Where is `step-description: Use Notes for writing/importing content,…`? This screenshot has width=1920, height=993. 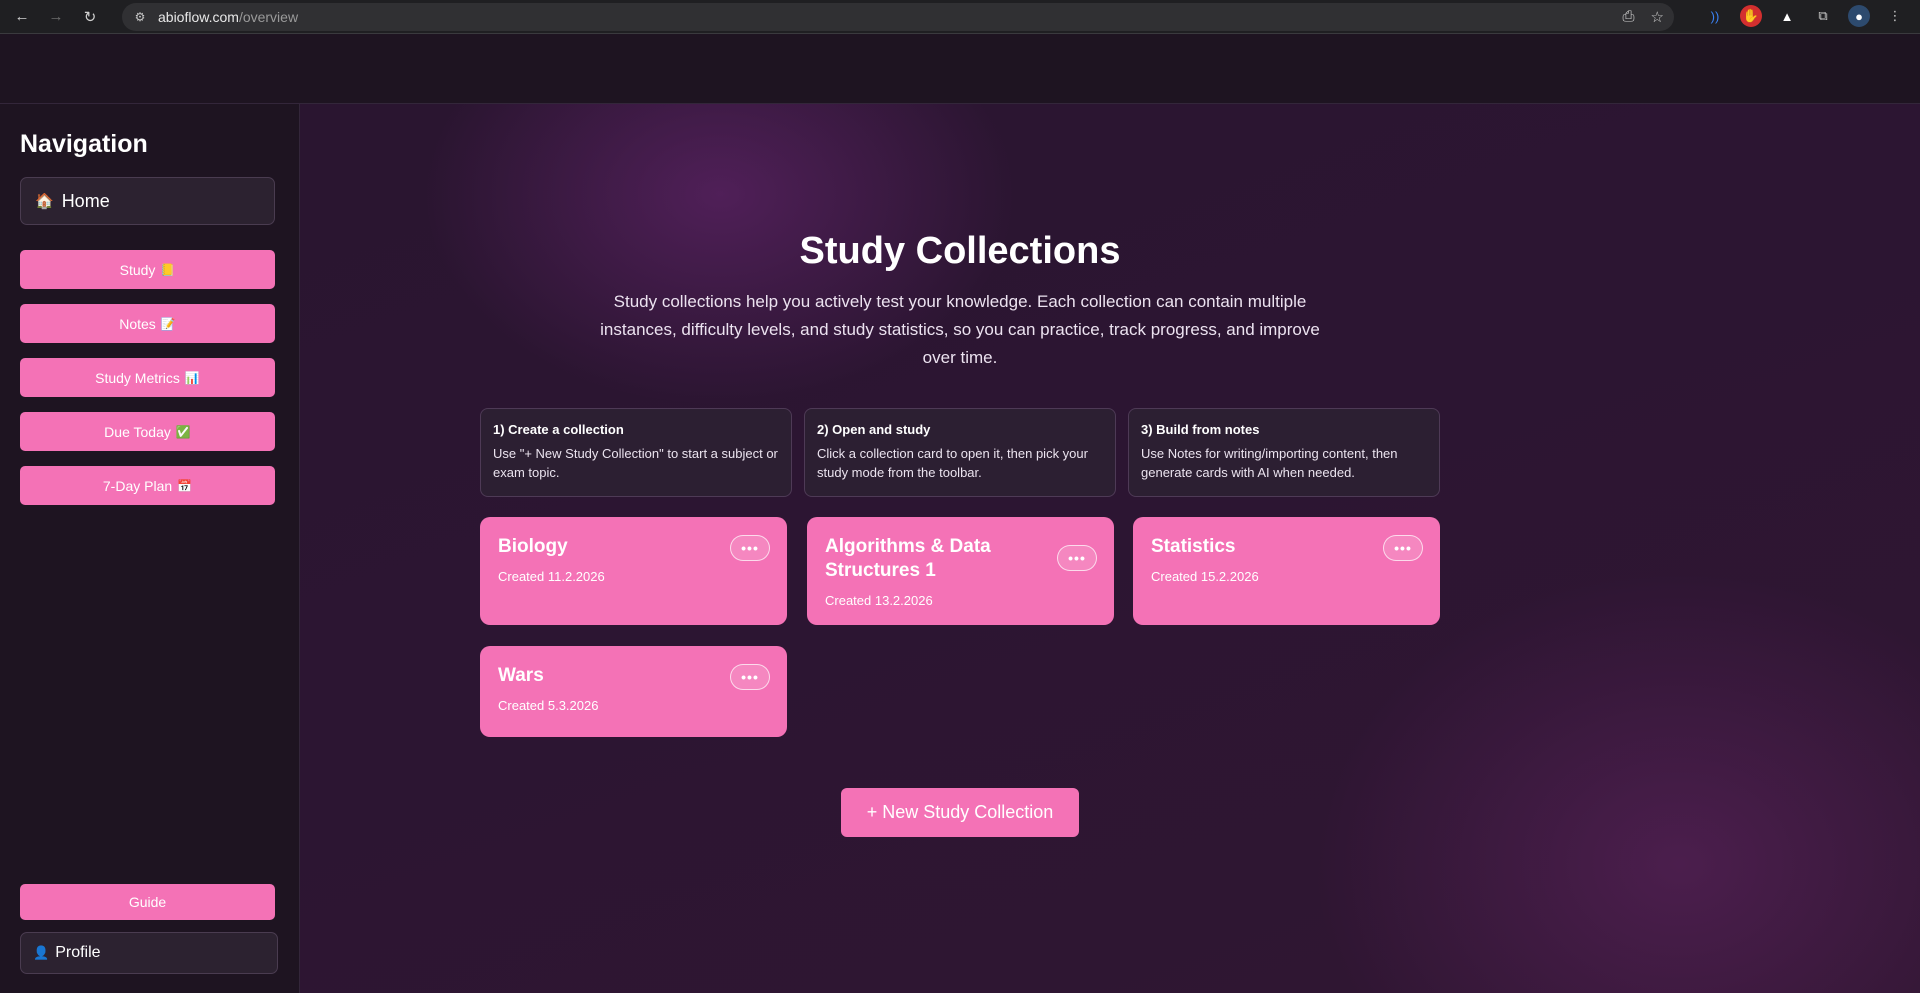 step-description: Use Notes for writing/importing content,… is located at coordinates (1269, 463).